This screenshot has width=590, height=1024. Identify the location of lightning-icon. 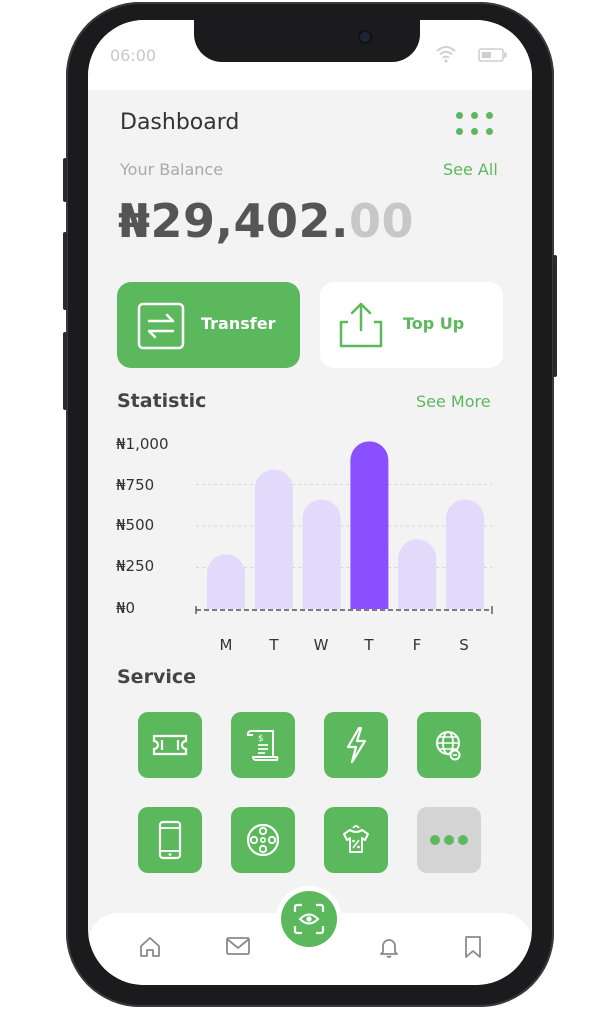
(356, 745).